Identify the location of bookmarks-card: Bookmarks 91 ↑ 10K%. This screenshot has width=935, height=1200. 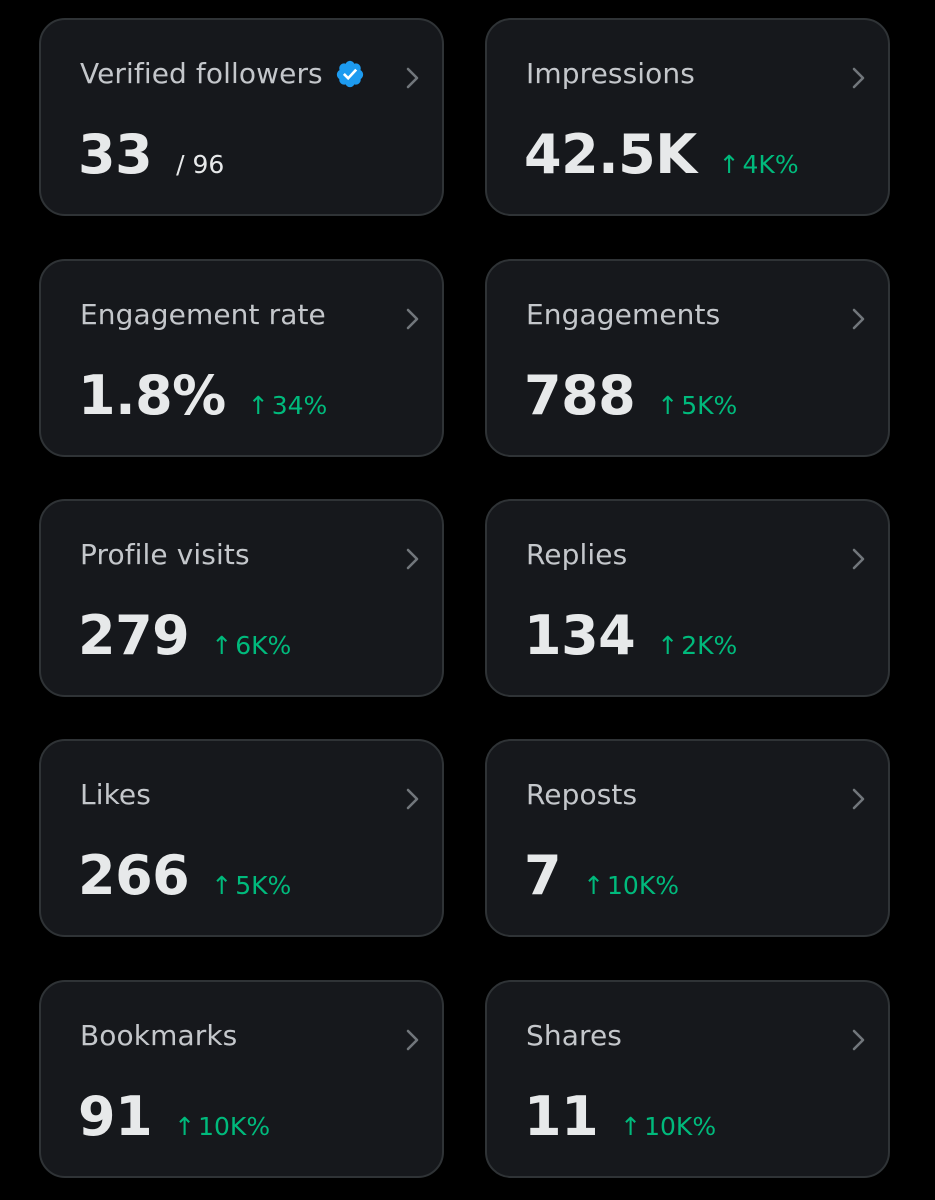
(241, 1079).